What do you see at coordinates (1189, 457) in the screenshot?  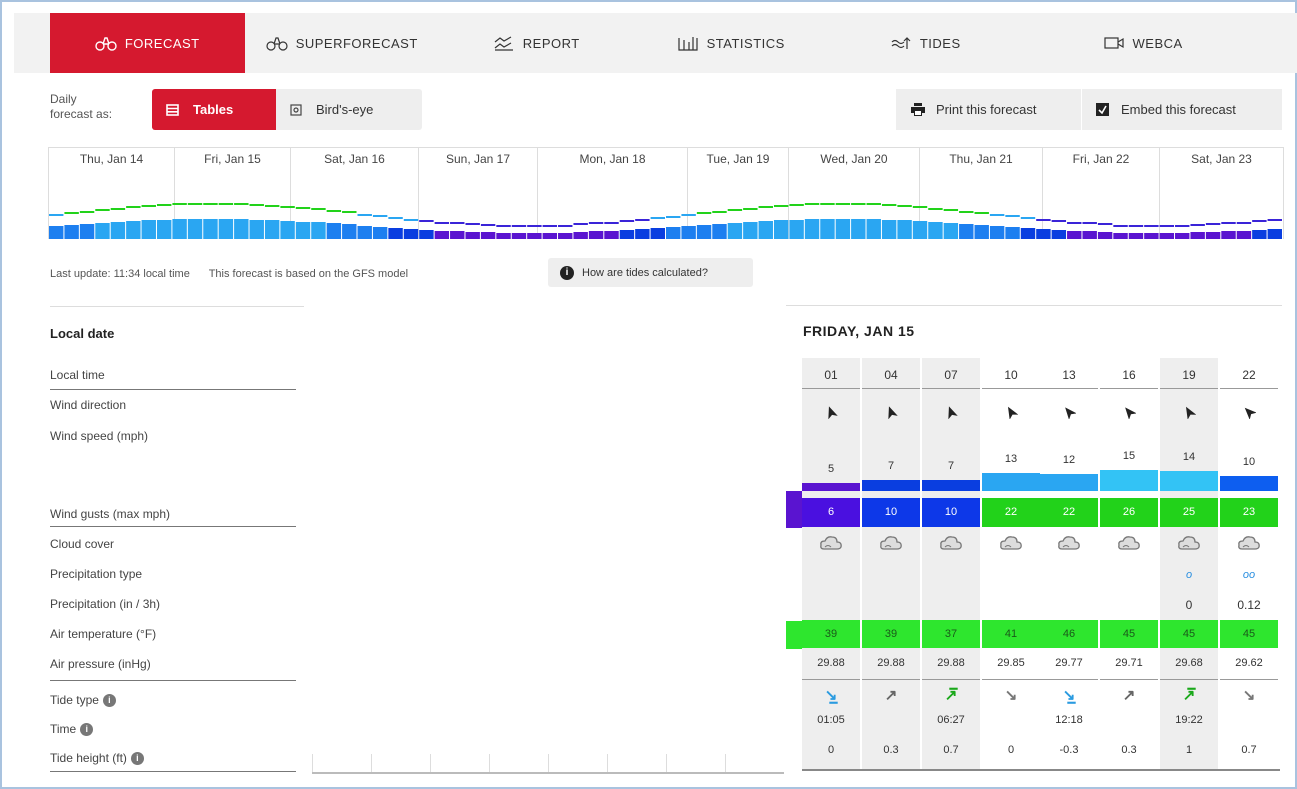 I see `wind-speed-value: 14` at bounding box center [1189, 457].